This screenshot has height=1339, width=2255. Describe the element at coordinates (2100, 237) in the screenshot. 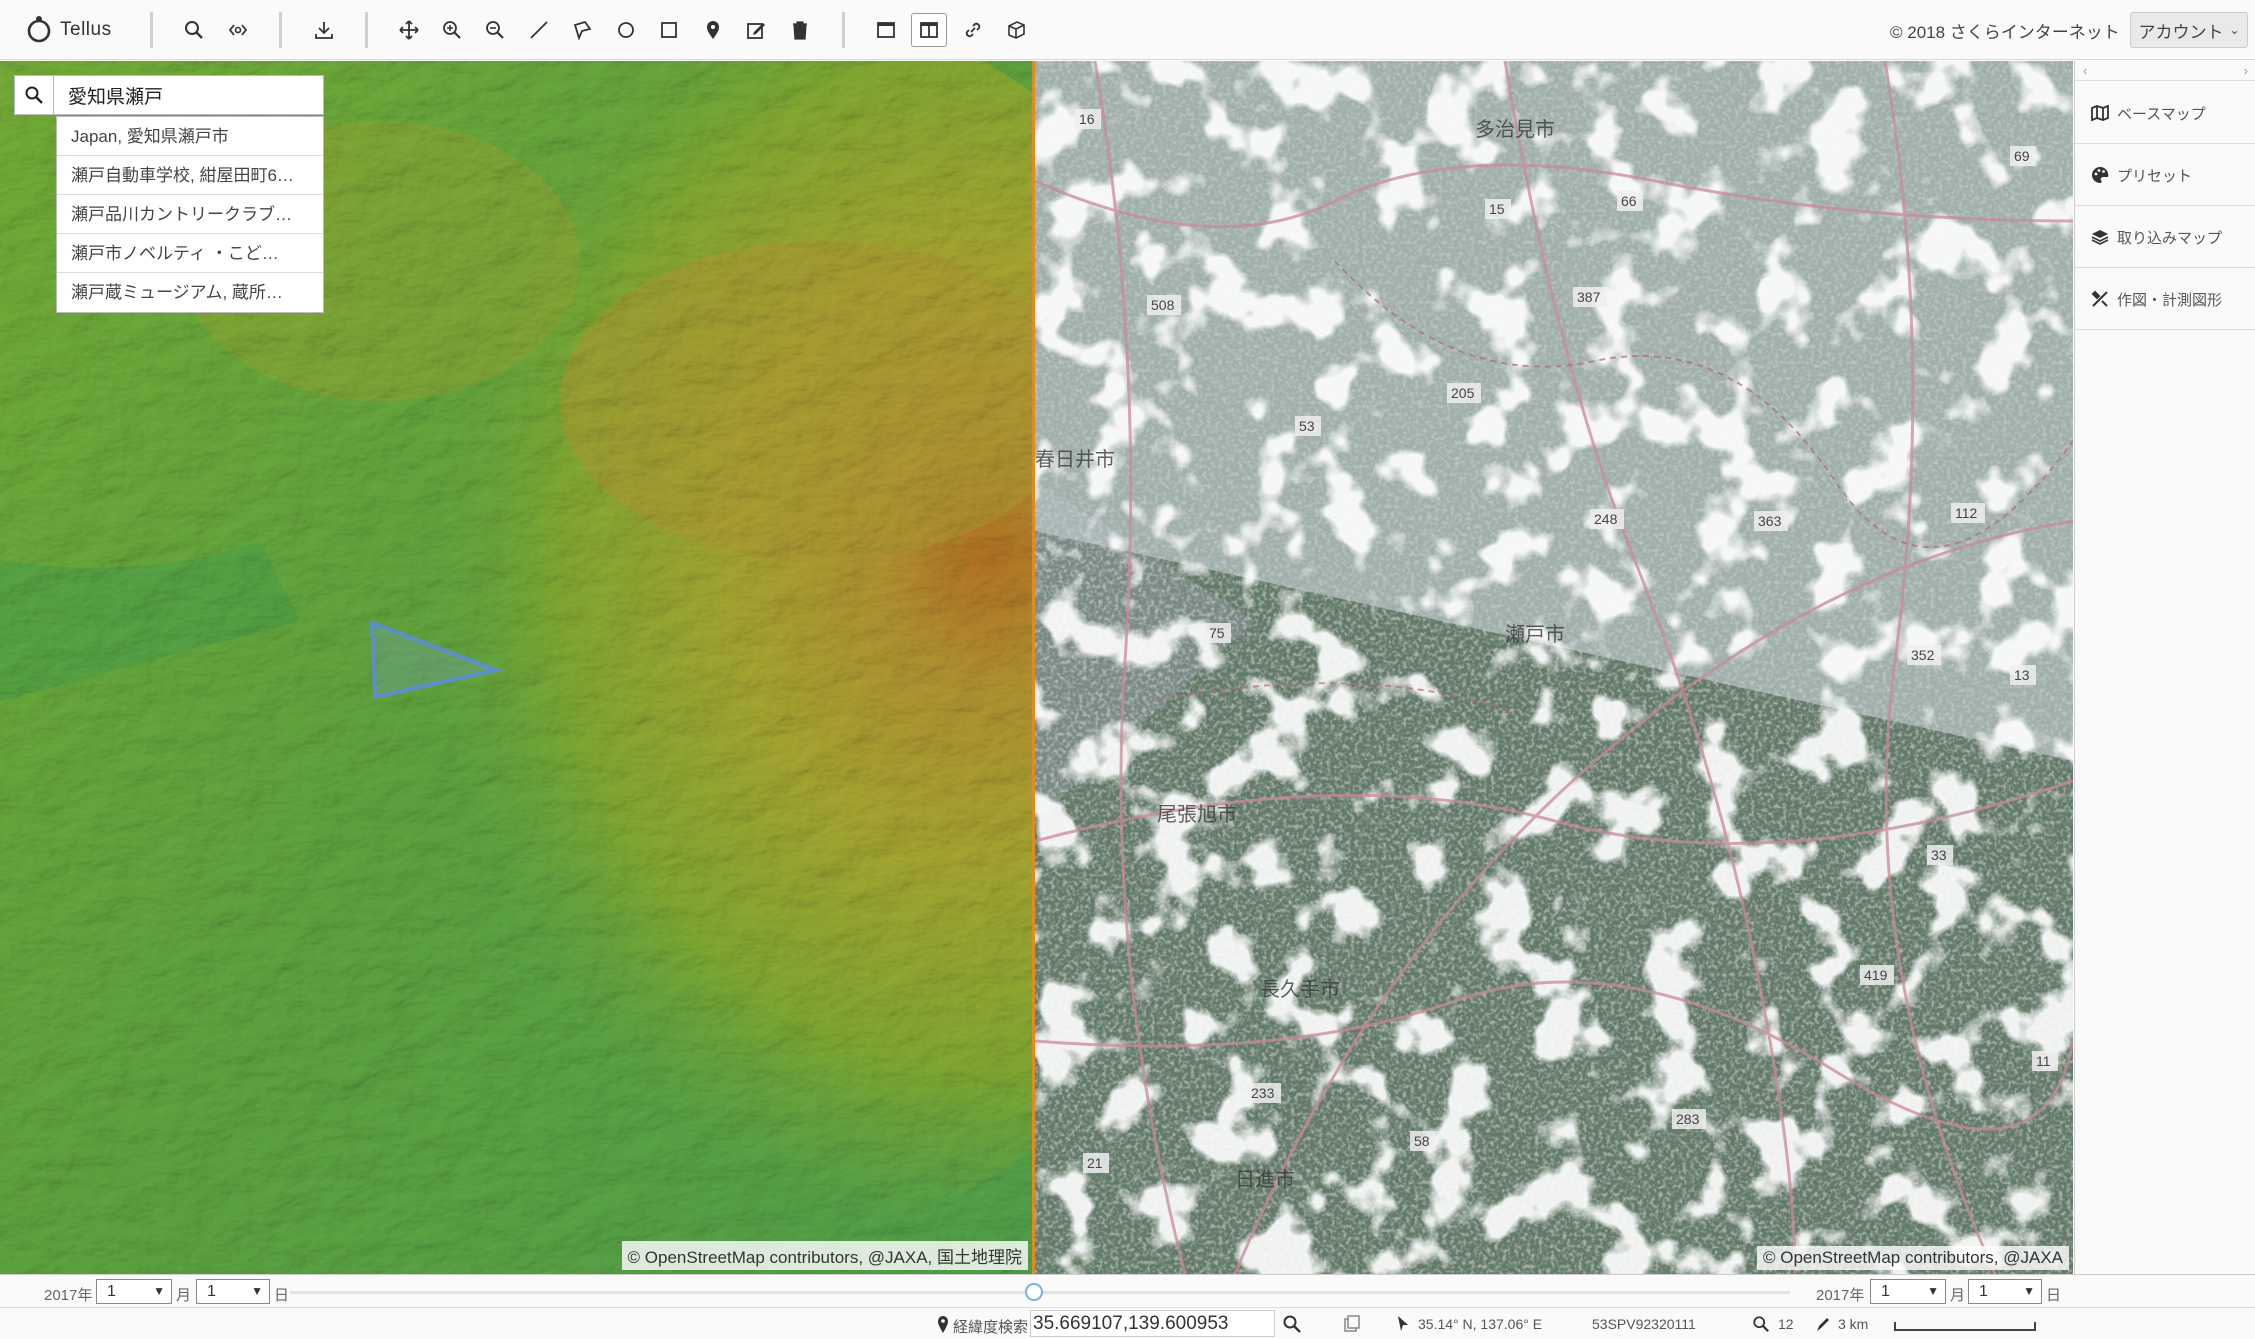

I see `layers-icon` at that location.